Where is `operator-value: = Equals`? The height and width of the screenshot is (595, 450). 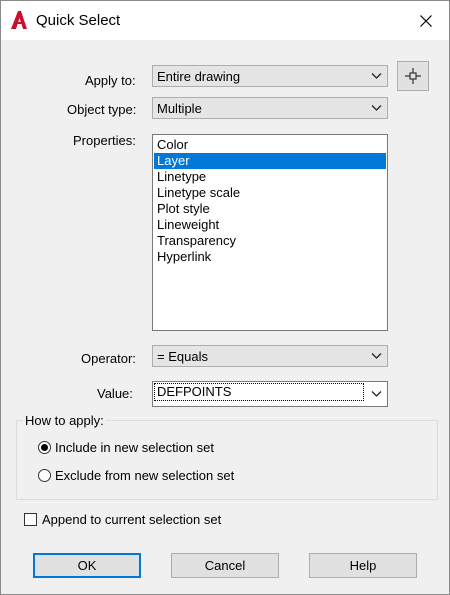 operator-value: = Equals is located at coordinates (182, 356).